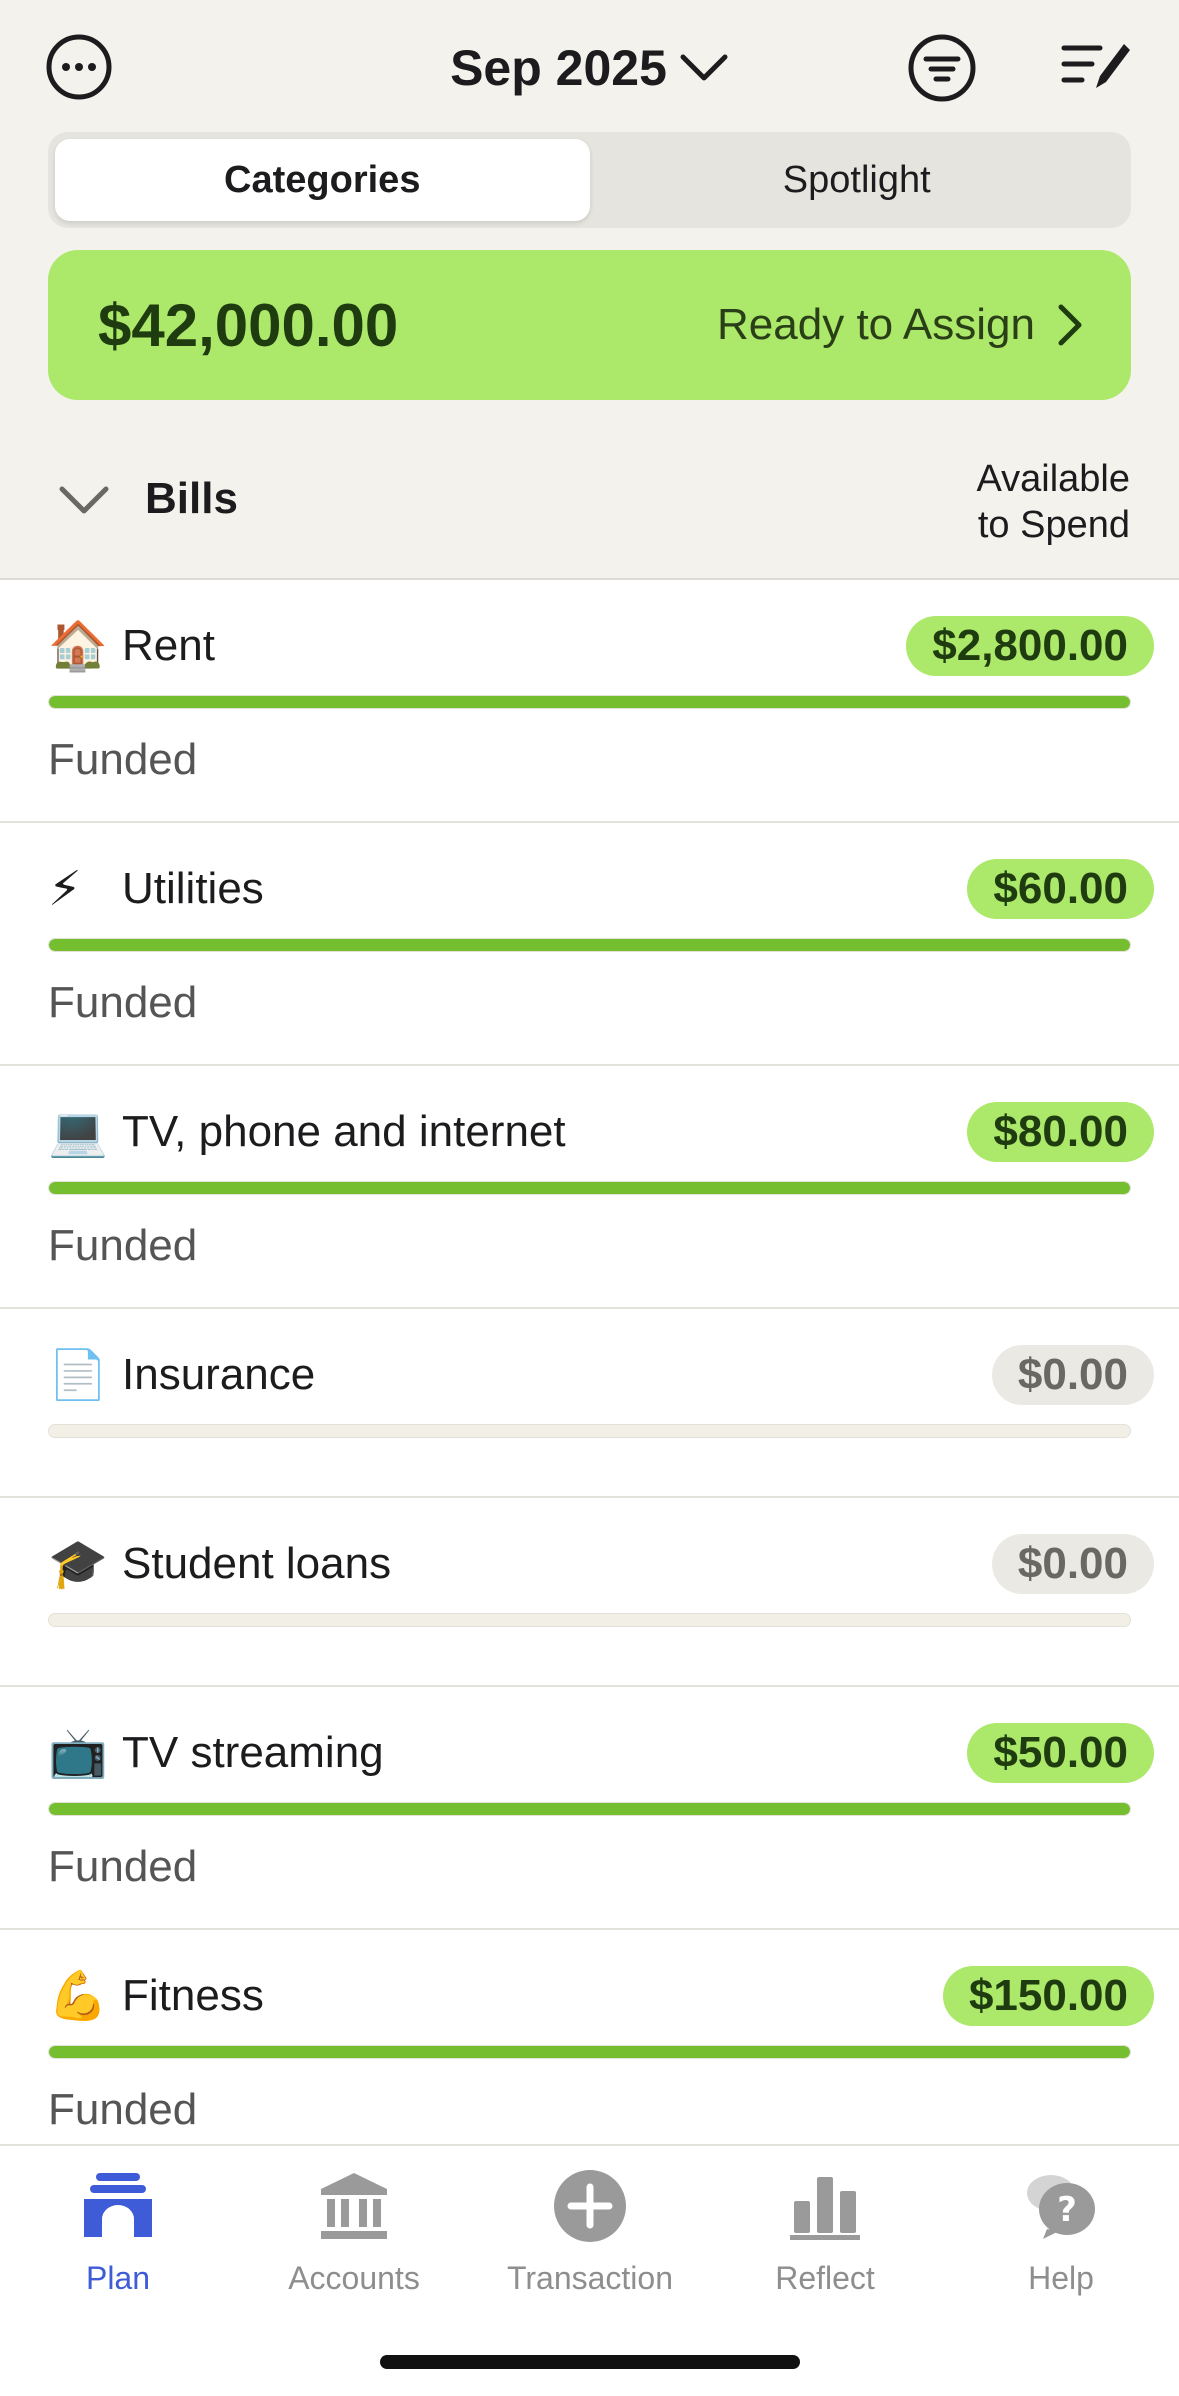 This screenshot has width=1179, height=2396. I want to click on category-group-header: Bills Available to Spend, so click(589, 509).